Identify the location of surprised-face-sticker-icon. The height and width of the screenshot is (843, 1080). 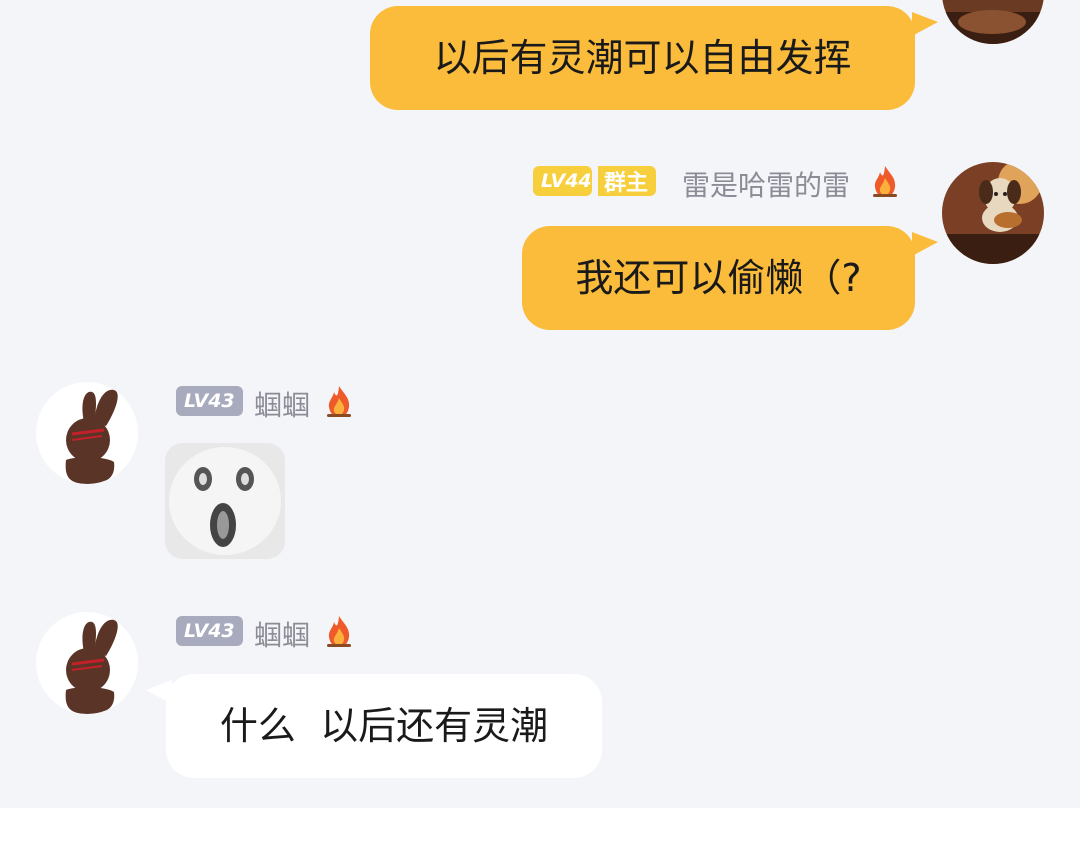
(225, 501).